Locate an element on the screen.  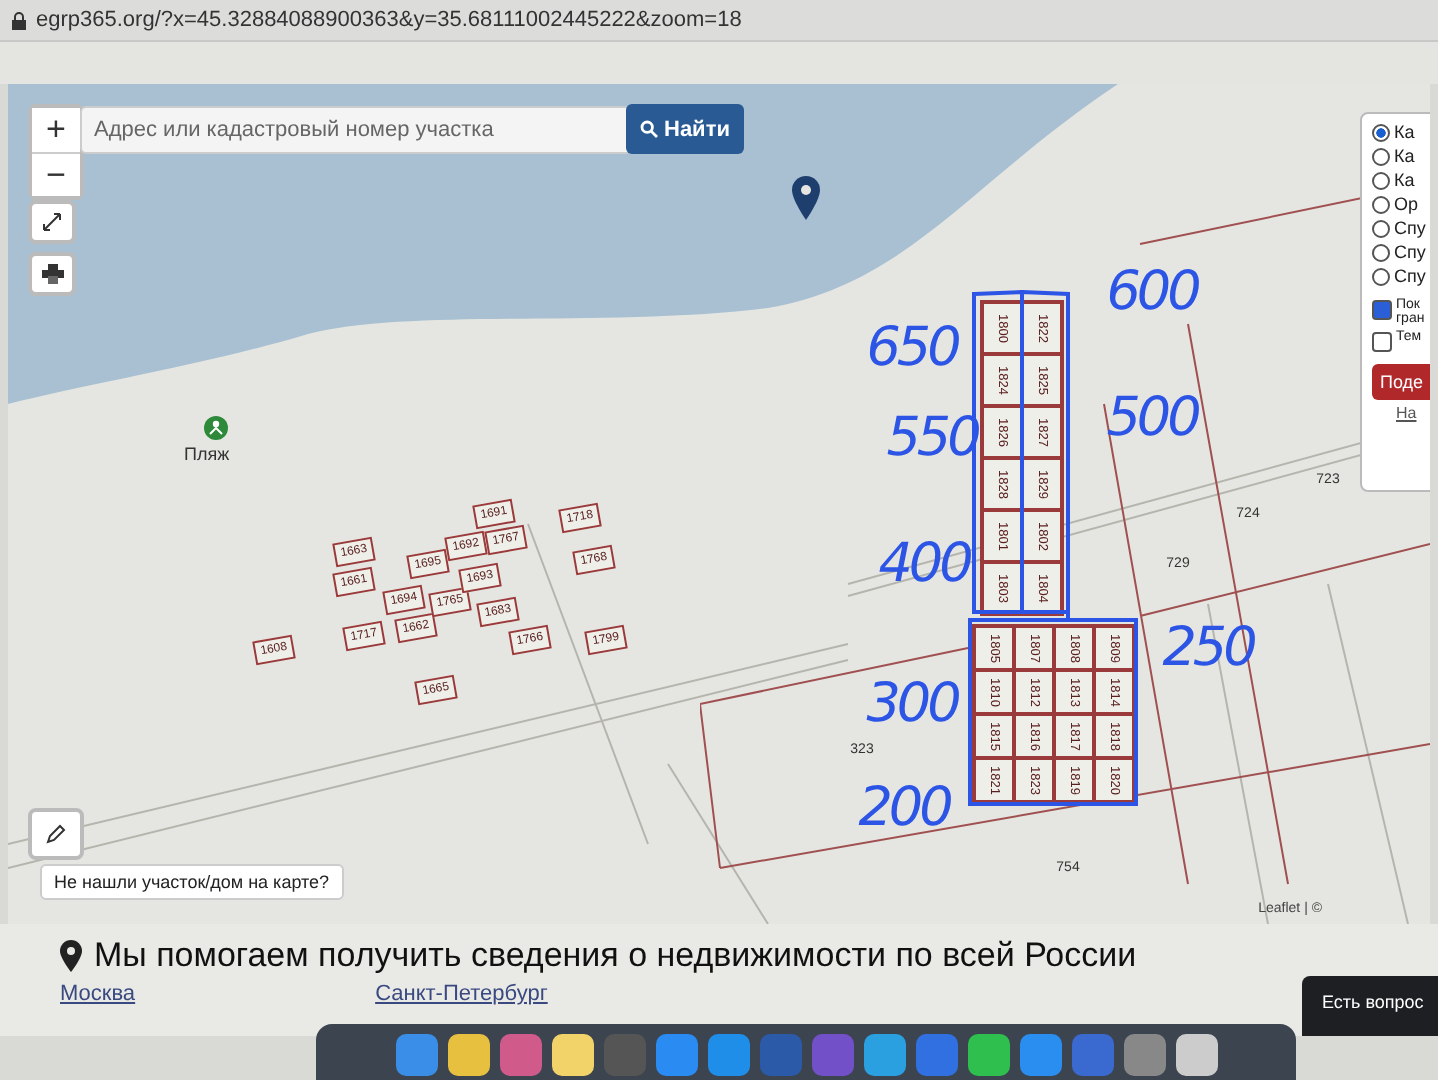
edit-button is located at coordinates (56, 834).